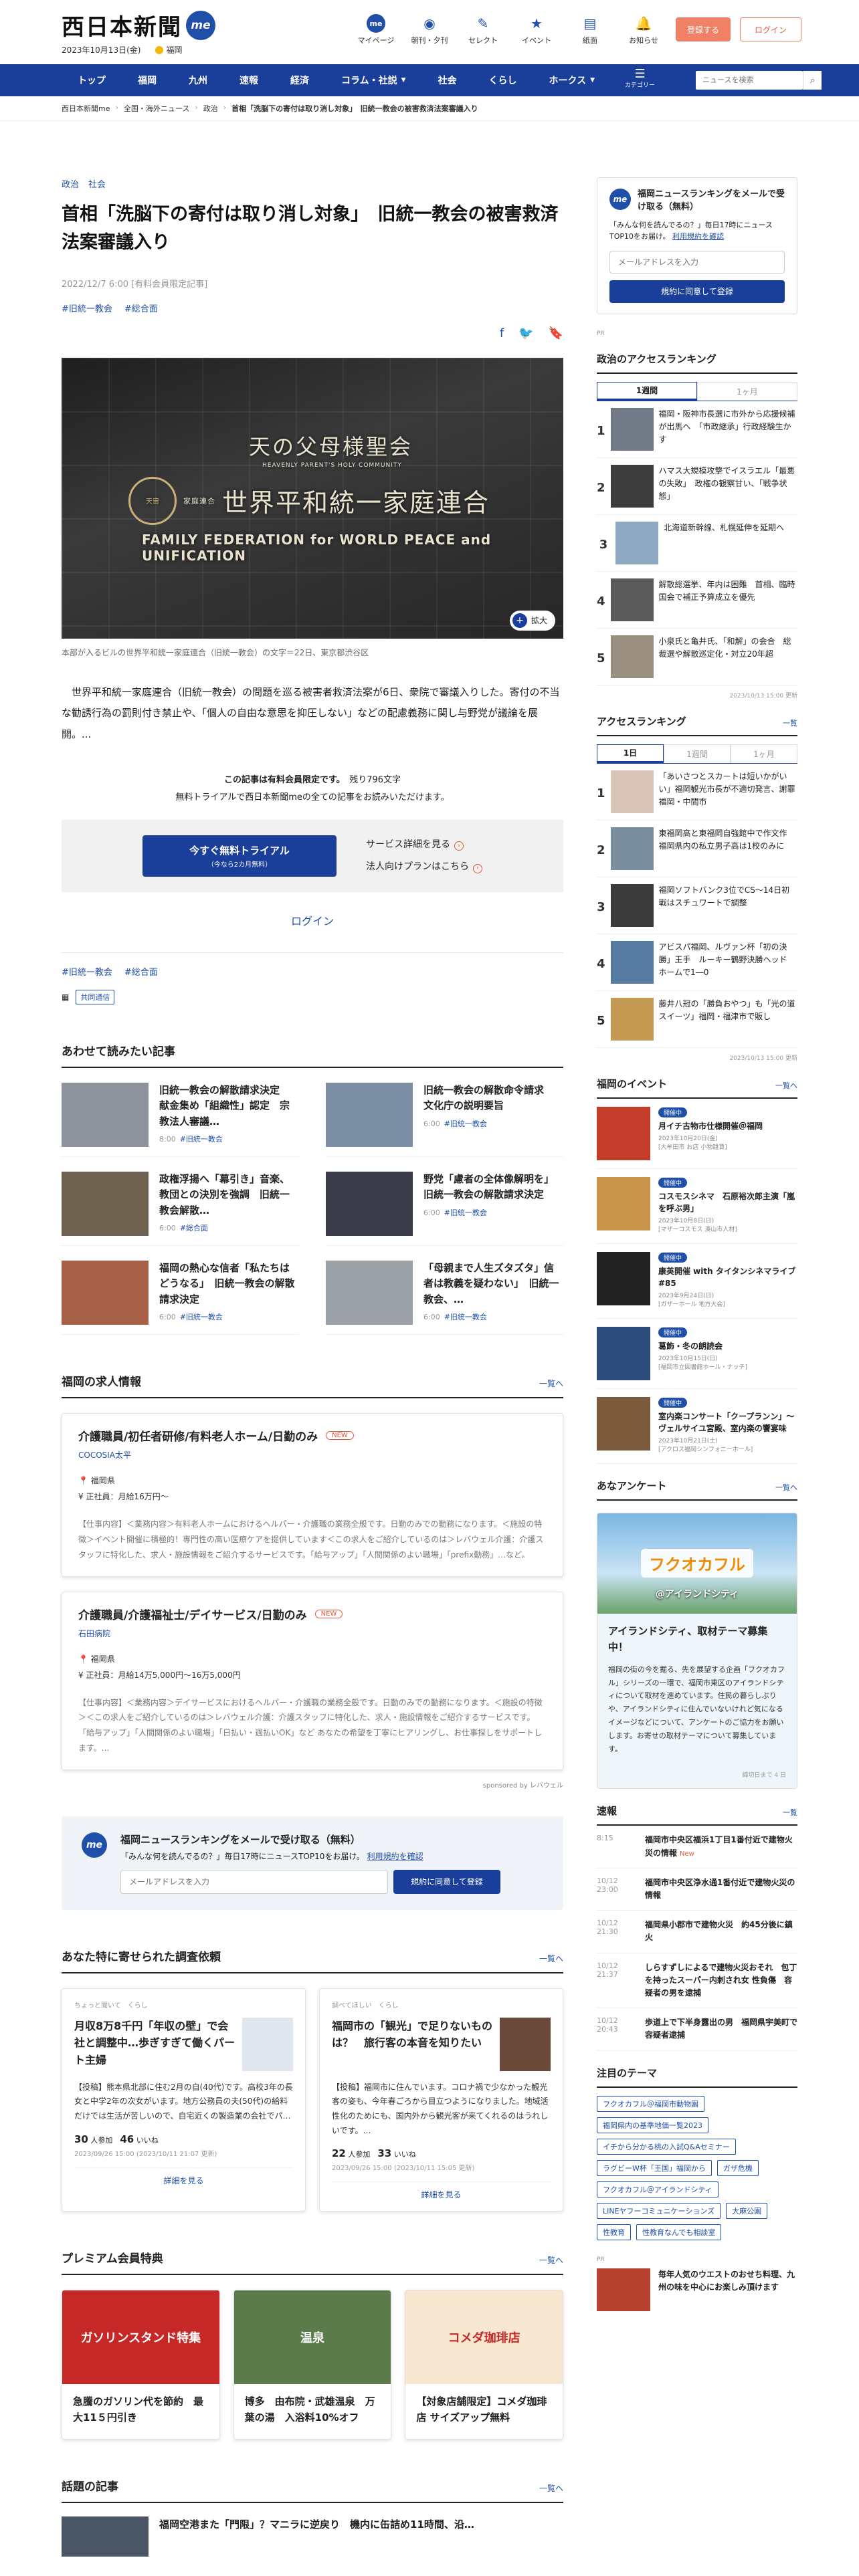 This screenshot has width=859, height=2576. What do you see at coordinates (97, 184) in the screenshot?
I see `category-society: 社会` at bounding box center [97, 184].